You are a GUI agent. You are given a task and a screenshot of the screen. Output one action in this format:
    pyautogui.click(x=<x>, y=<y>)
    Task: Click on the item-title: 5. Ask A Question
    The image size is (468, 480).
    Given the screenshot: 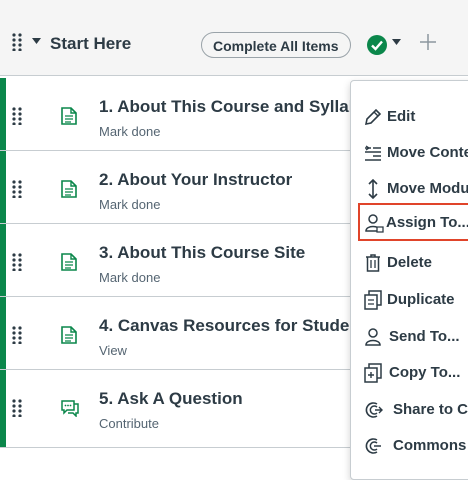 What is the action you would take?
    pyautogui.click(x=171, y=399)
    